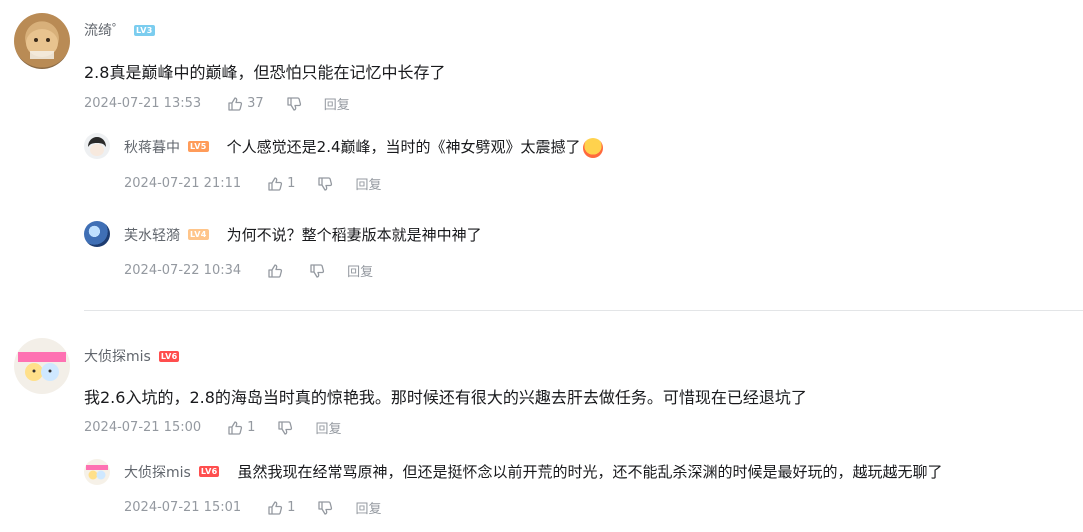 This screenshot has height=532, width=1083. I want to click on crying-emoji-icon, so click(592, 147).